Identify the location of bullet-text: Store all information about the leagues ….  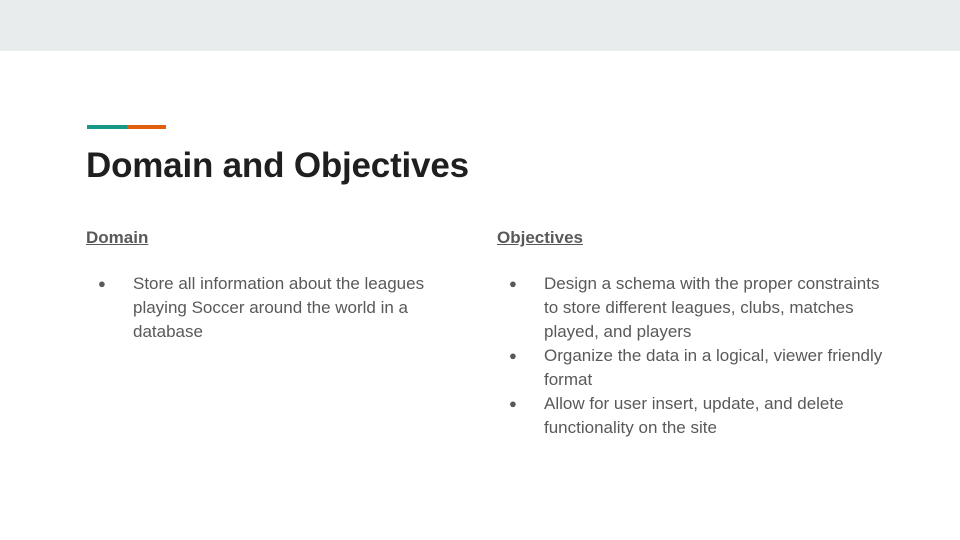
(279, 307).